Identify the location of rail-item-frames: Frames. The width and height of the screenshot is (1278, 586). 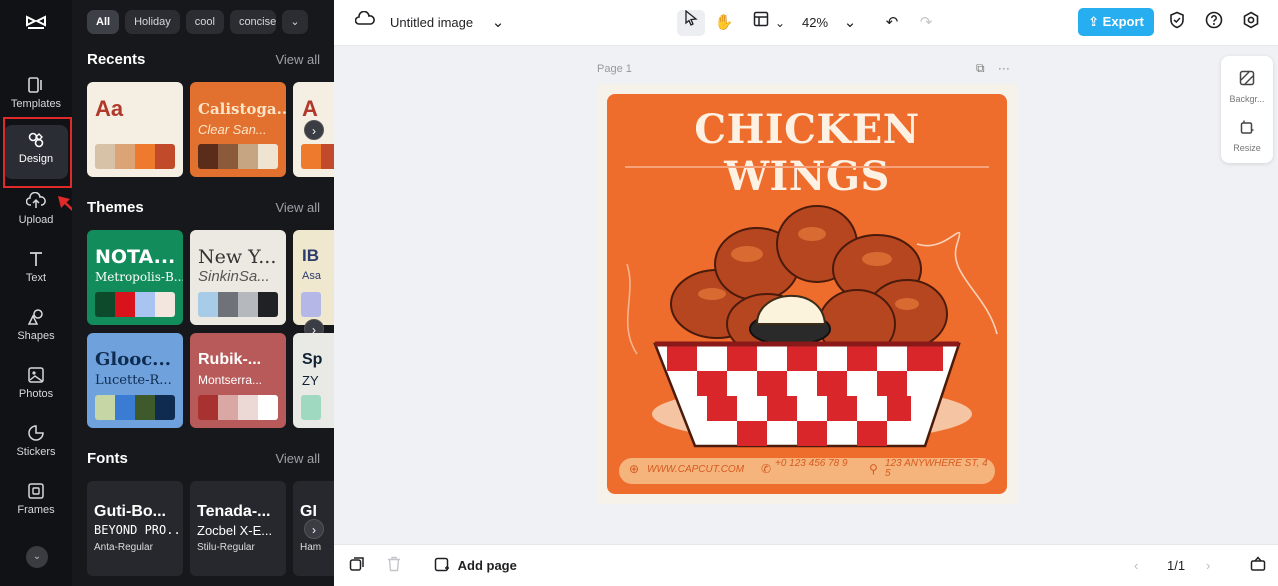
(36, 503).